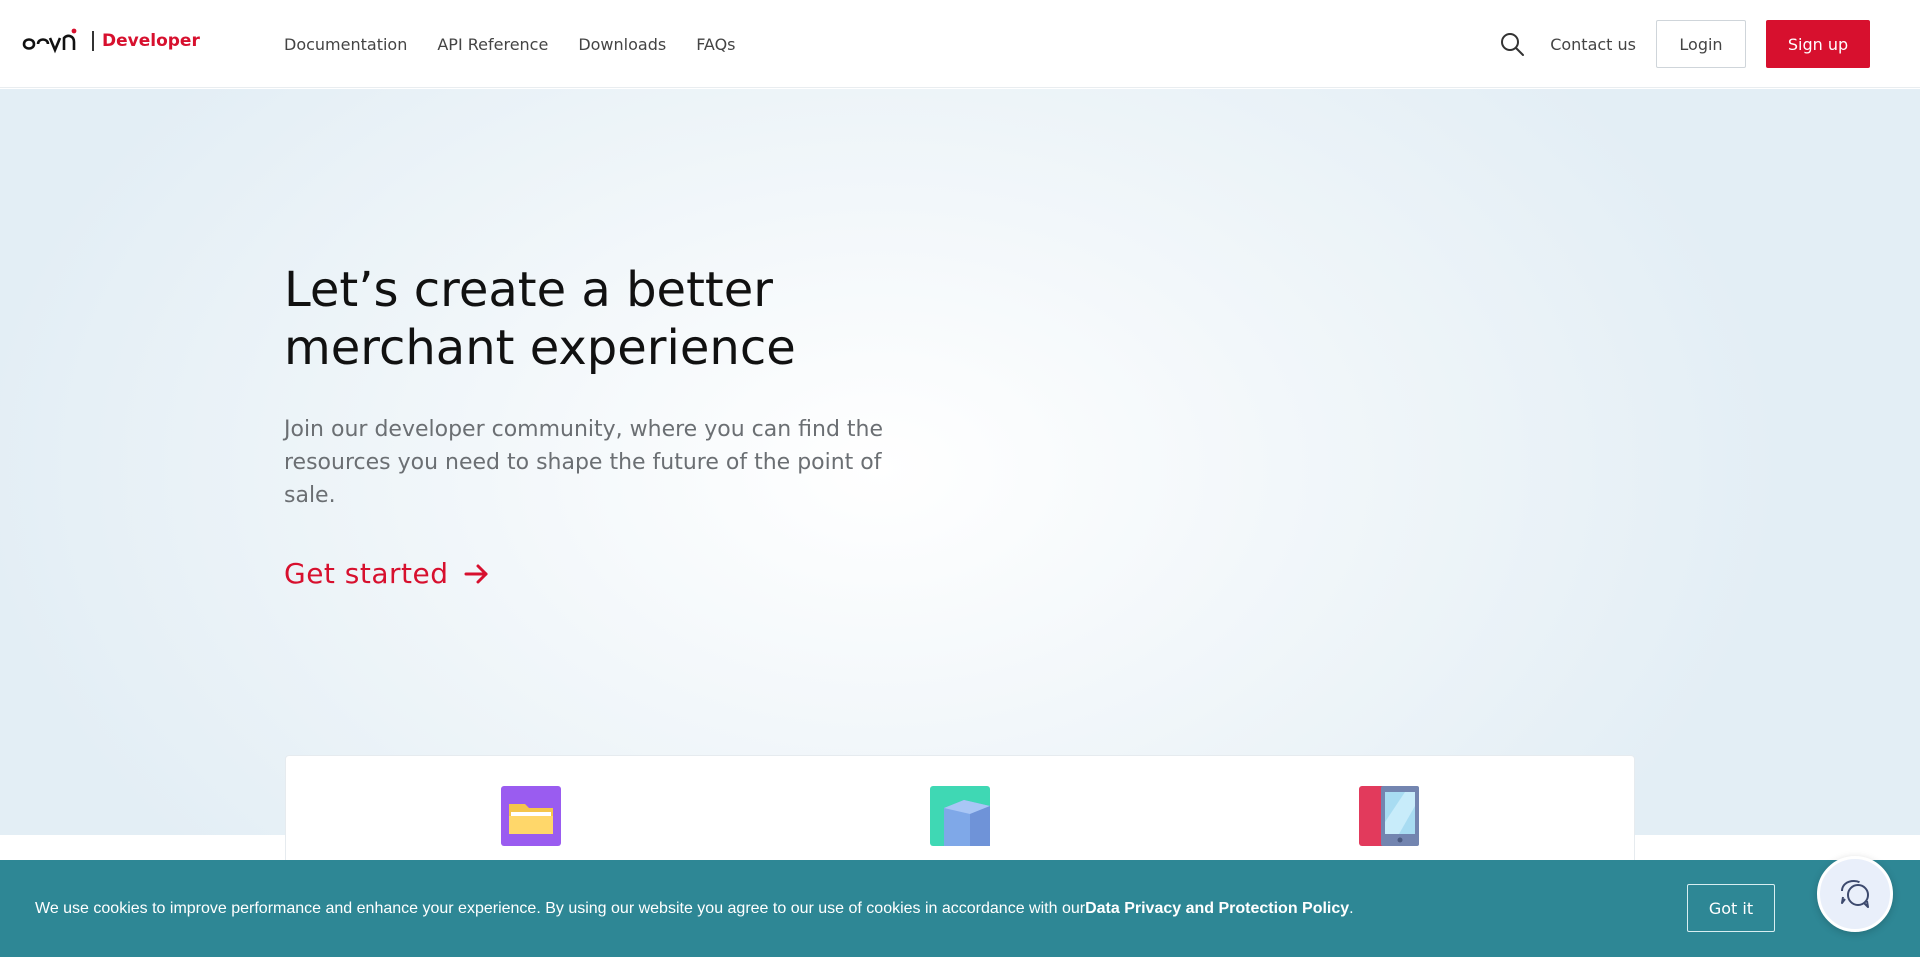  What do you see at coordinates (1512, 44) in the screenshot?
I see `search-icon` at bounding box center [1512, 44].